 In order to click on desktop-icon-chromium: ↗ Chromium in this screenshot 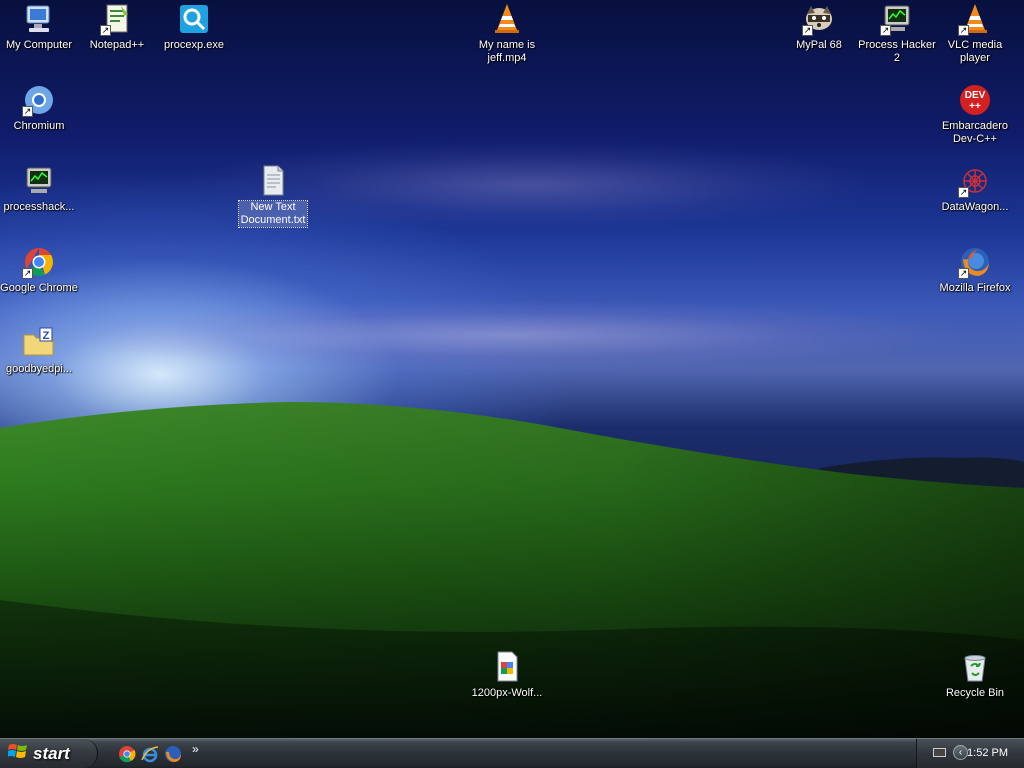, I will do `click(39, 108)`.